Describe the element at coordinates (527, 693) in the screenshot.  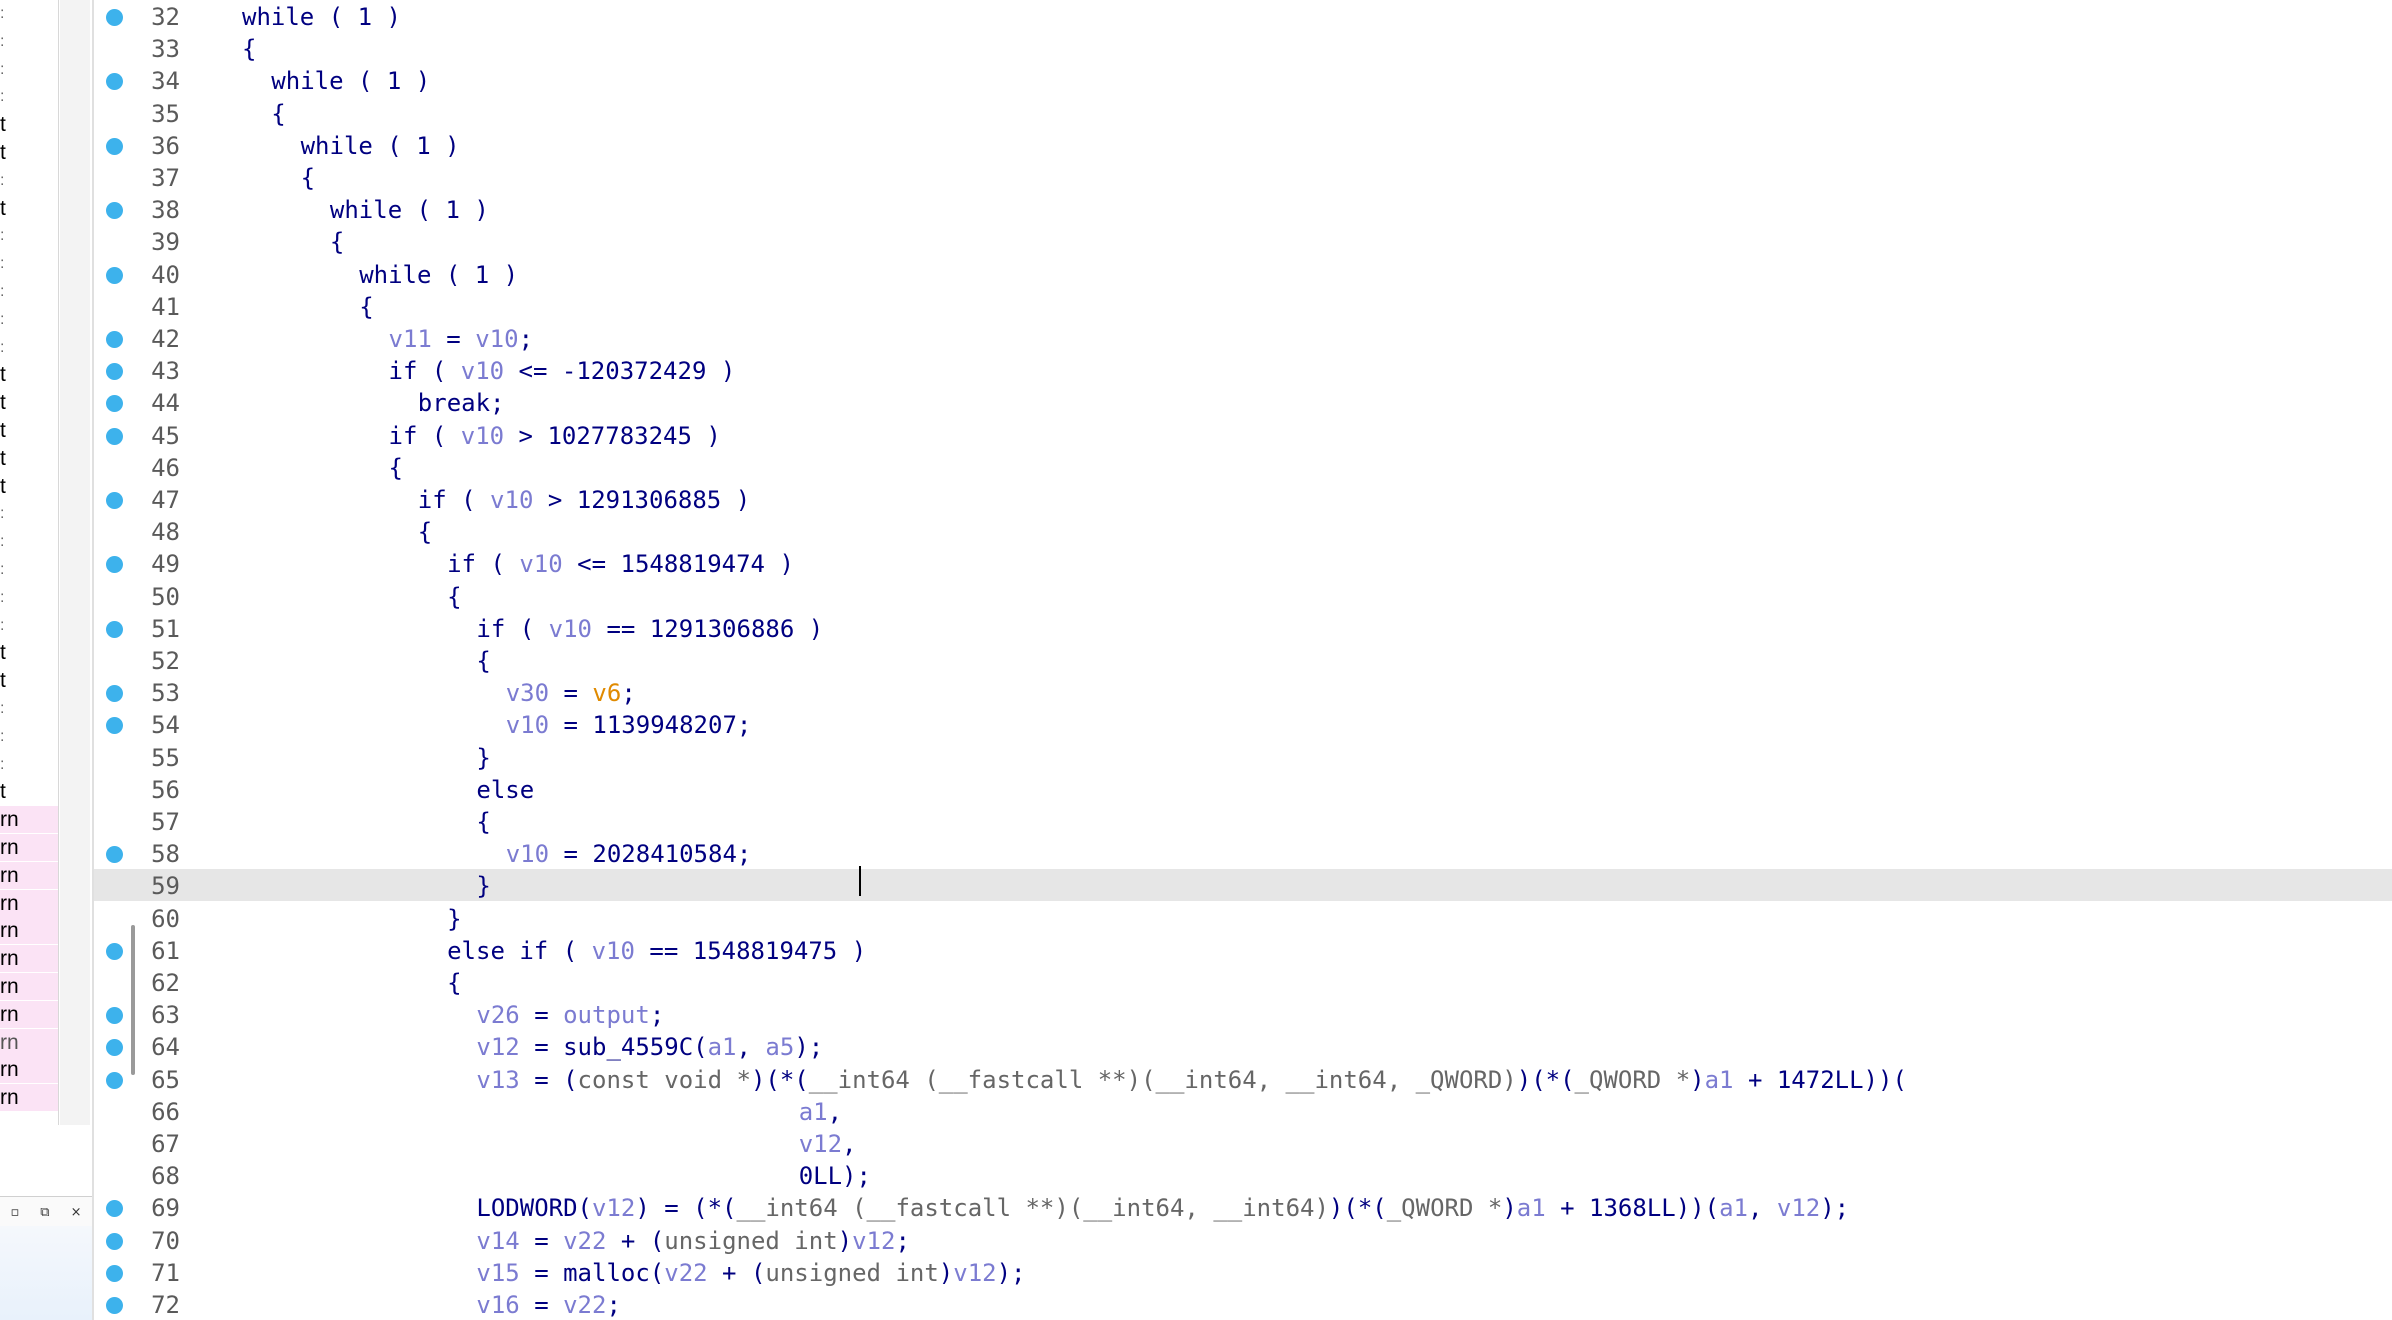
I see `identifier-token: v30` at that location.